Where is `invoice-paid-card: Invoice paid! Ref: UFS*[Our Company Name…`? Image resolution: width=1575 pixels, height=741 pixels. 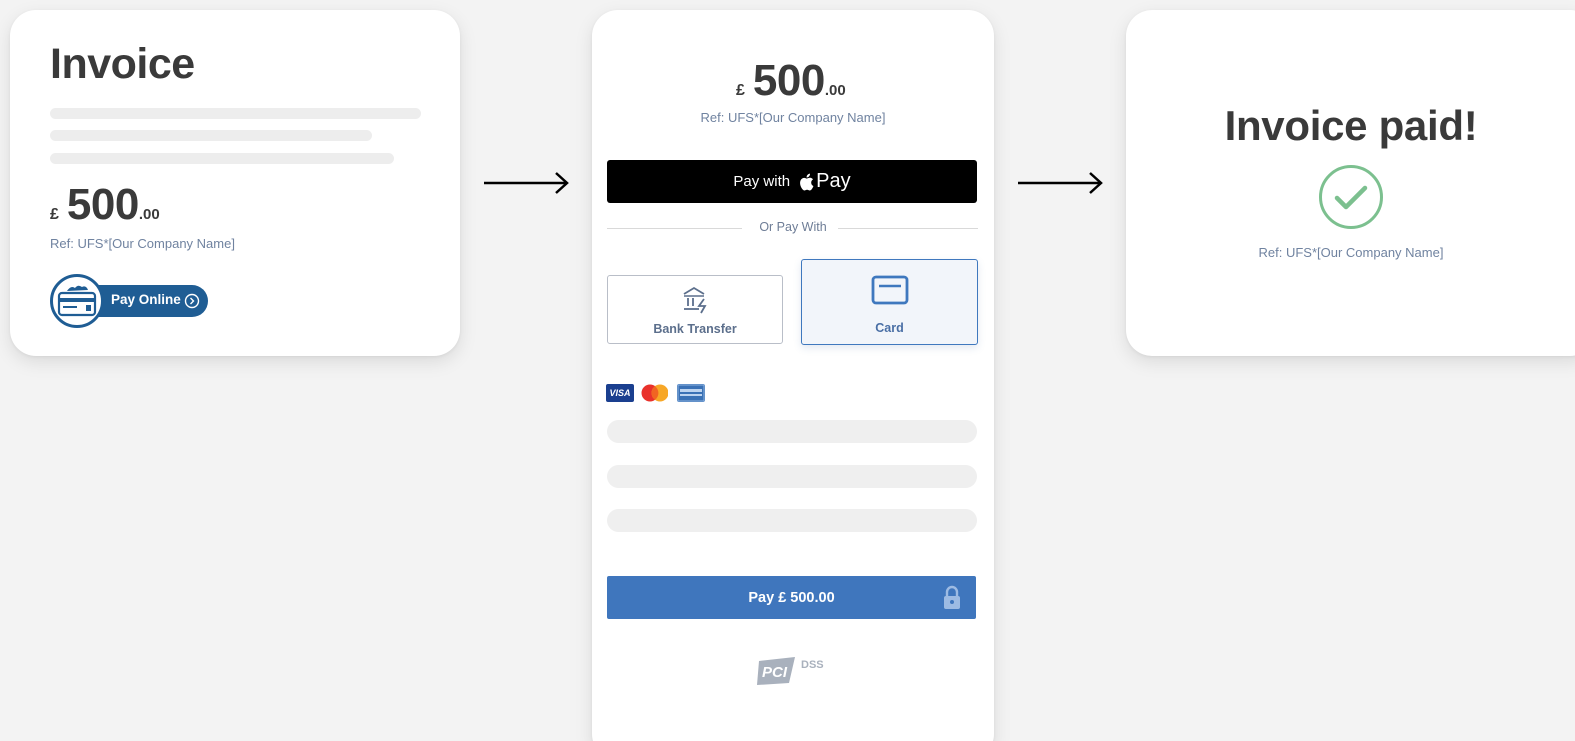
invoice-paid-card: Invoice paid! Ref: UFS*[Our Company Name… is located at coordinates (1350, 183).